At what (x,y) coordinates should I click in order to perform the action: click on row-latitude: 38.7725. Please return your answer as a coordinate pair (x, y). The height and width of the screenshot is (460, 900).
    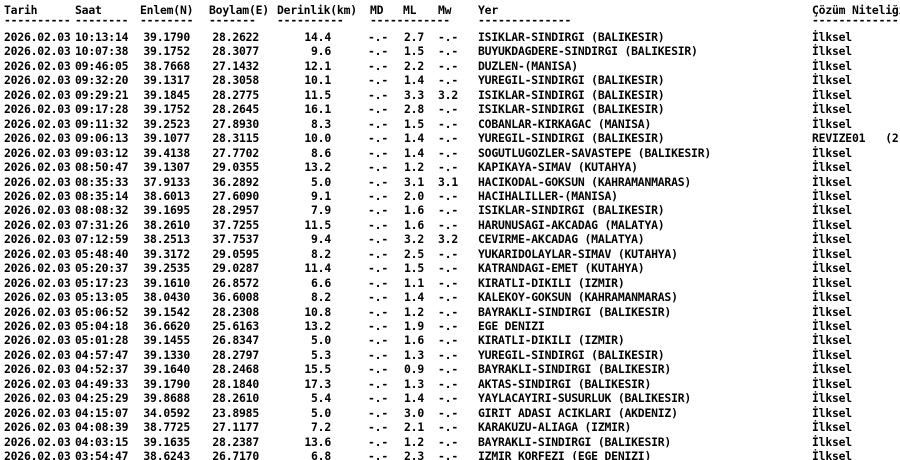
    Looking at the image, I should click on (166, 427).